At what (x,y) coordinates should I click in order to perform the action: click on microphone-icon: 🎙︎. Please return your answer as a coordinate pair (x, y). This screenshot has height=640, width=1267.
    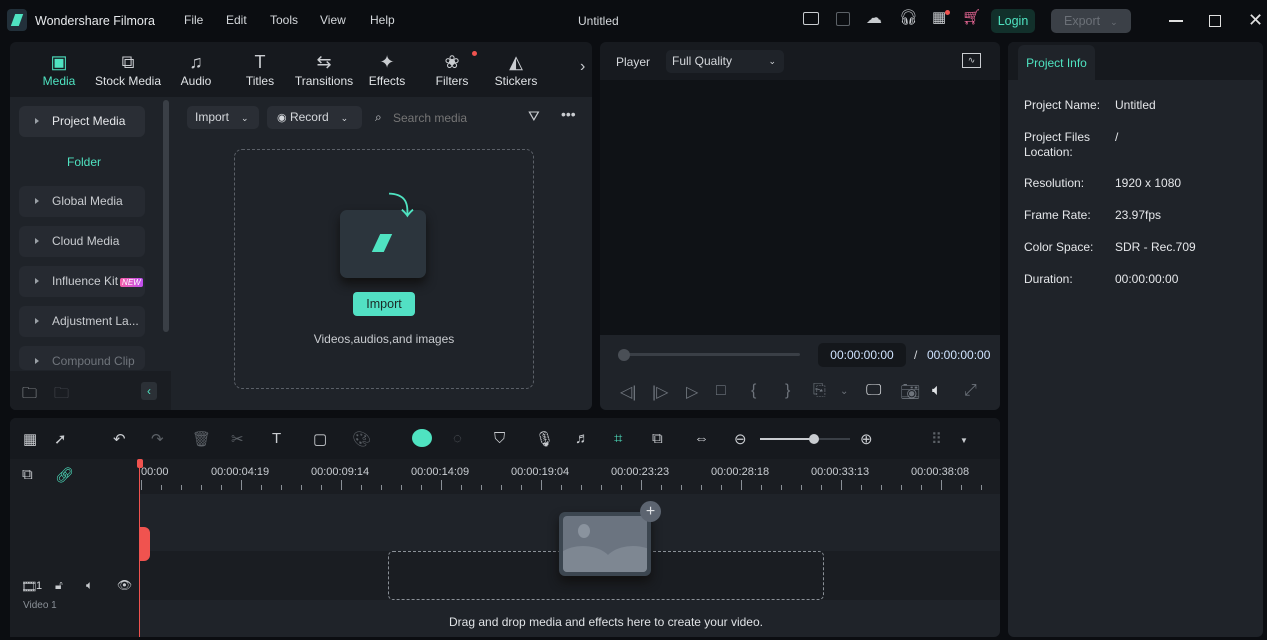
    Looking at the image, I should click on (544, 439).